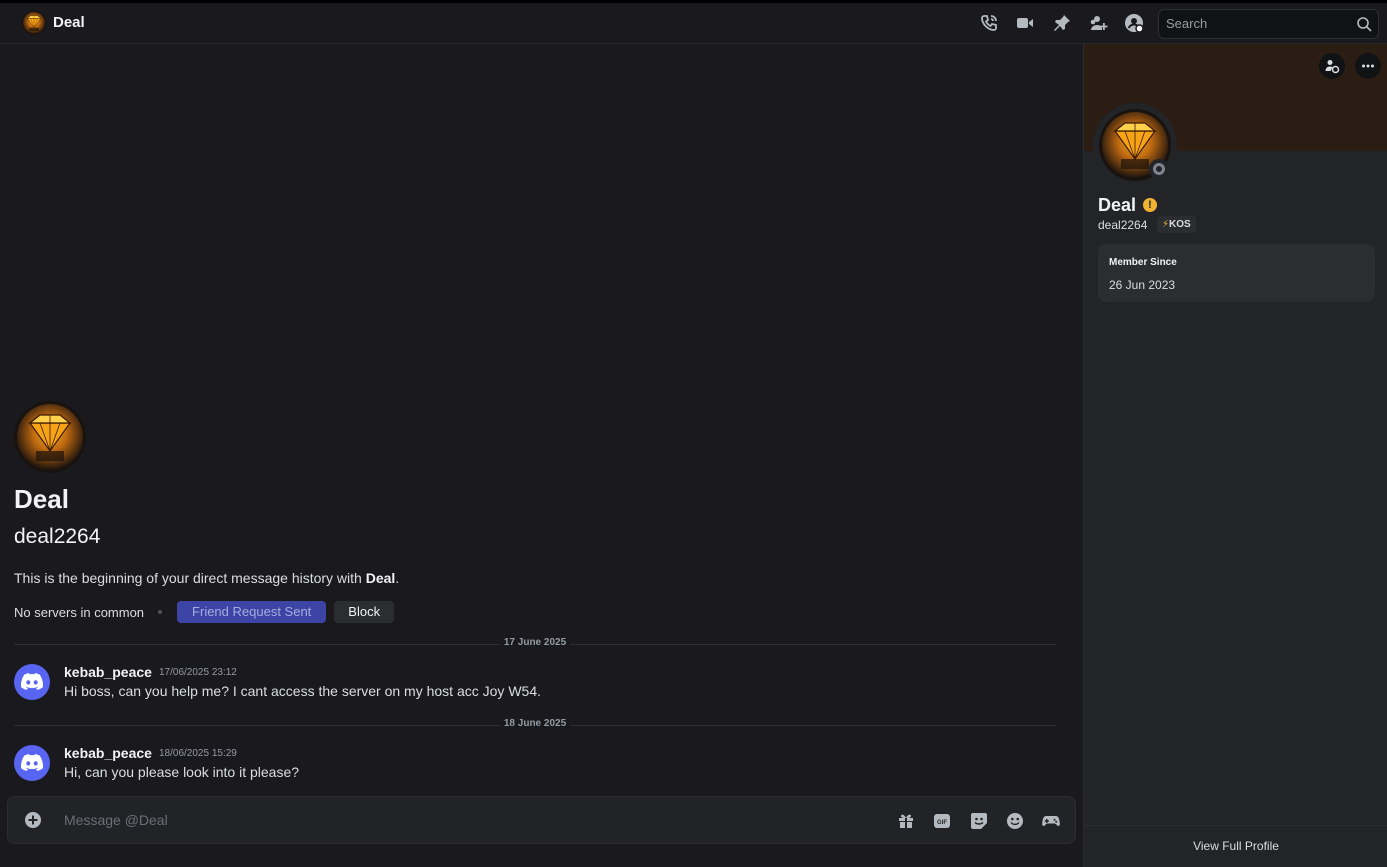  What do you see at coordinates (50, 437) in the screenshot?
I see `intro-avatar` at bounding box center [50, 437].